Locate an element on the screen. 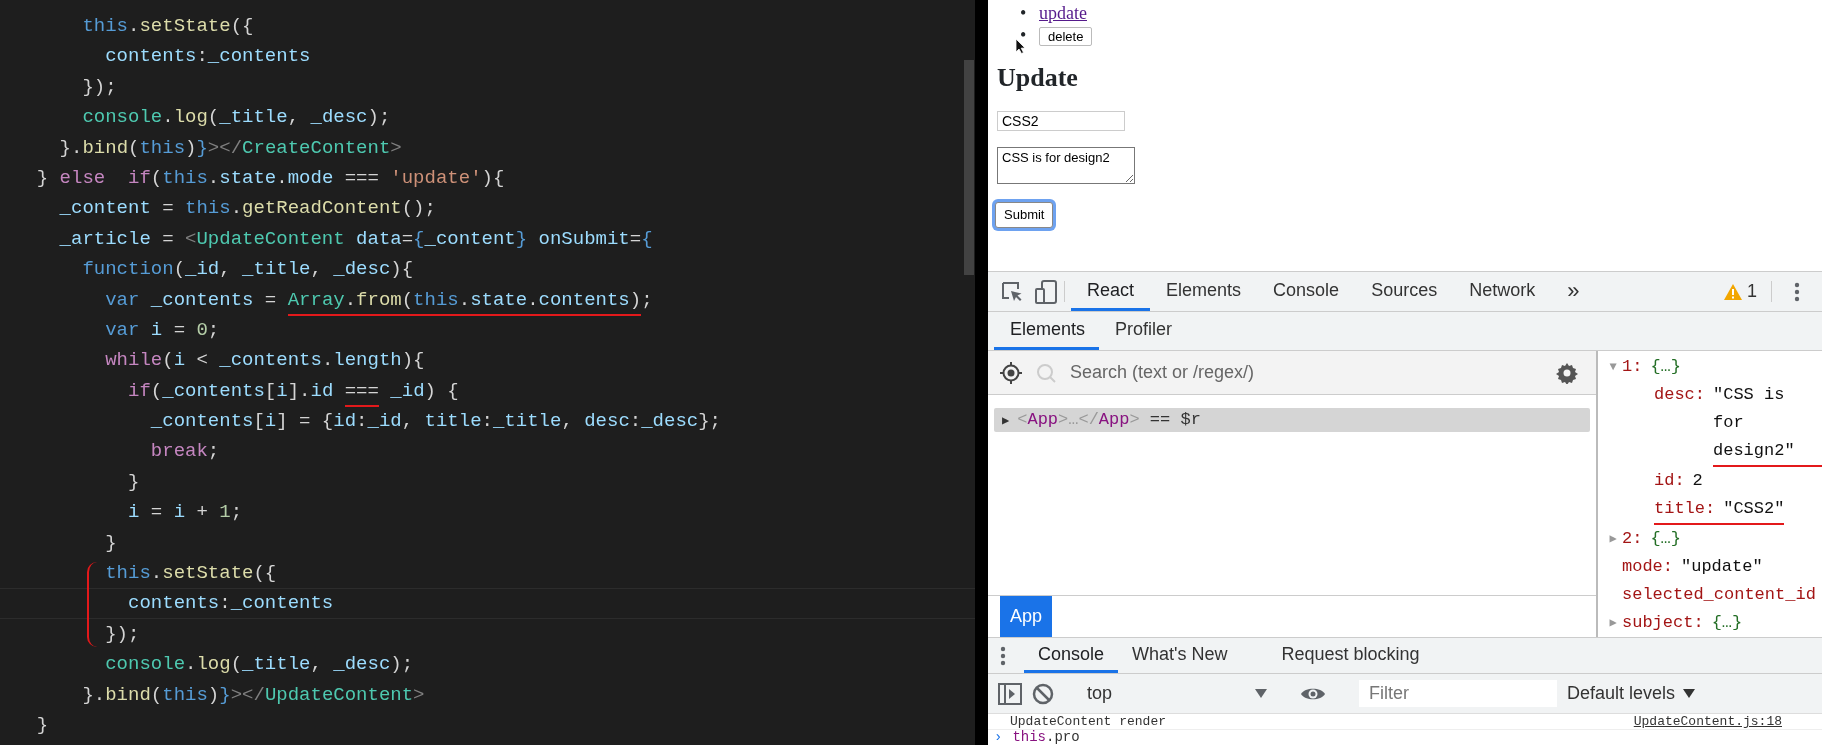  prop-key: selected_content_id is located at coordinates (1722, 595).